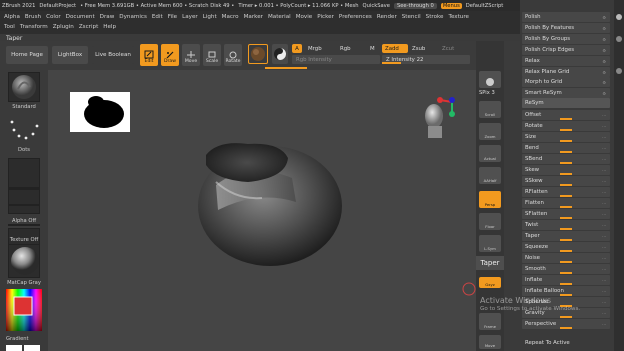  I want to click on deformer-sflatten: SFlatten ⋯, so click(566, 214).